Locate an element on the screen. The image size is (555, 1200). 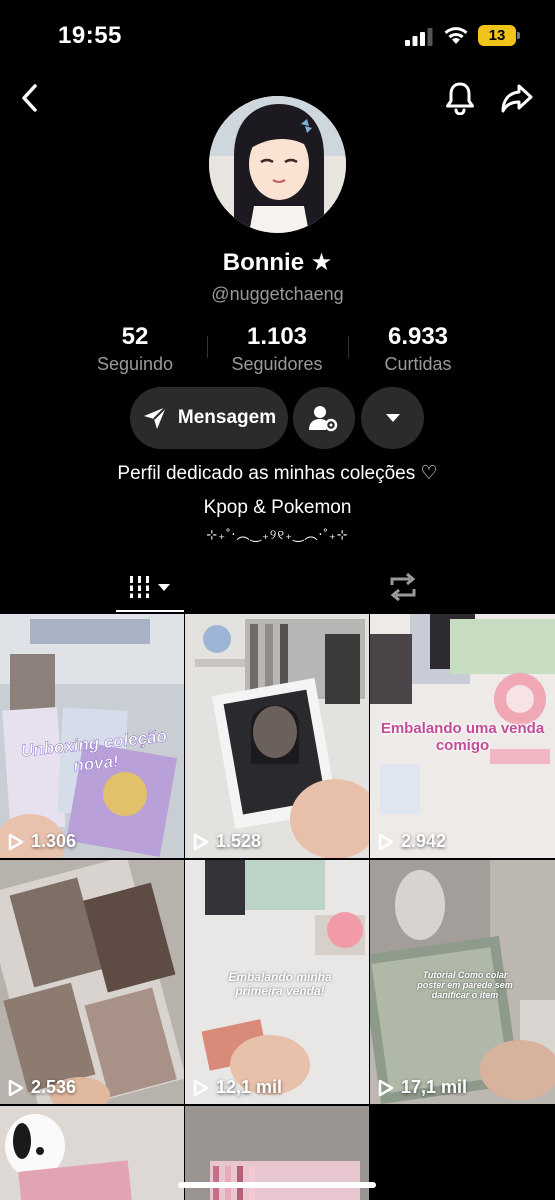
caret-down-icon is located at coordinates (392, 418).